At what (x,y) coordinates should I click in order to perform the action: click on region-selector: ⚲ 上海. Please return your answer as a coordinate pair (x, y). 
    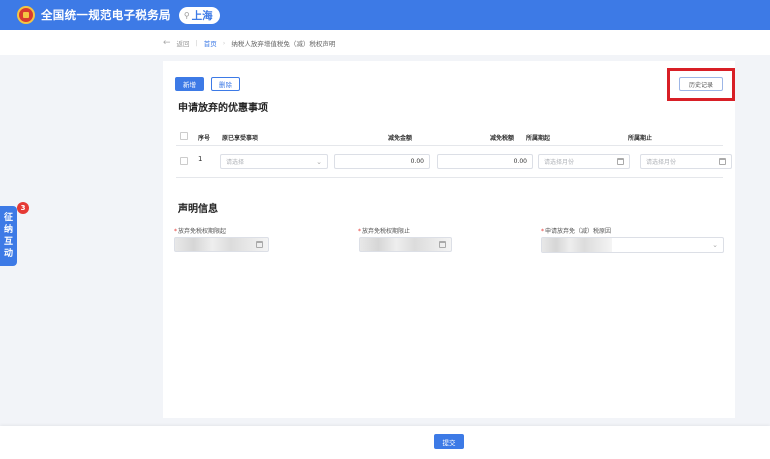
    Looking at the image, I should click on (199, 15).